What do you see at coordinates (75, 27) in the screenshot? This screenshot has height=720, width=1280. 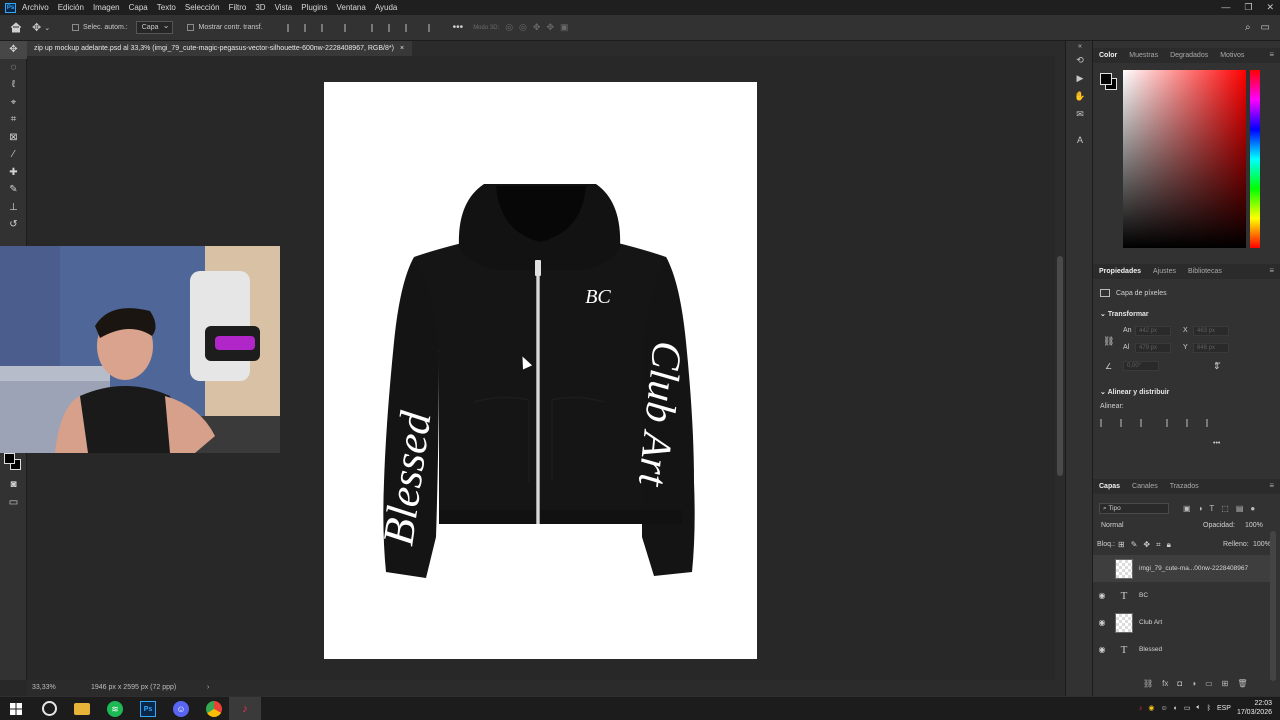 I see `auto-select-check-icon` at bounding box center [75, 27].